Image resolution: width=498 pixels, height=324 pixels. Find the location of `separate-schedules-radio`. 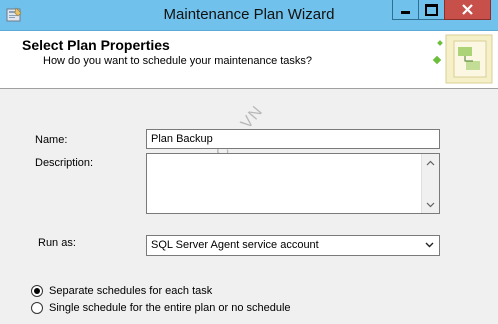

separate-schedules-radio is located at coordinates (37, 291).